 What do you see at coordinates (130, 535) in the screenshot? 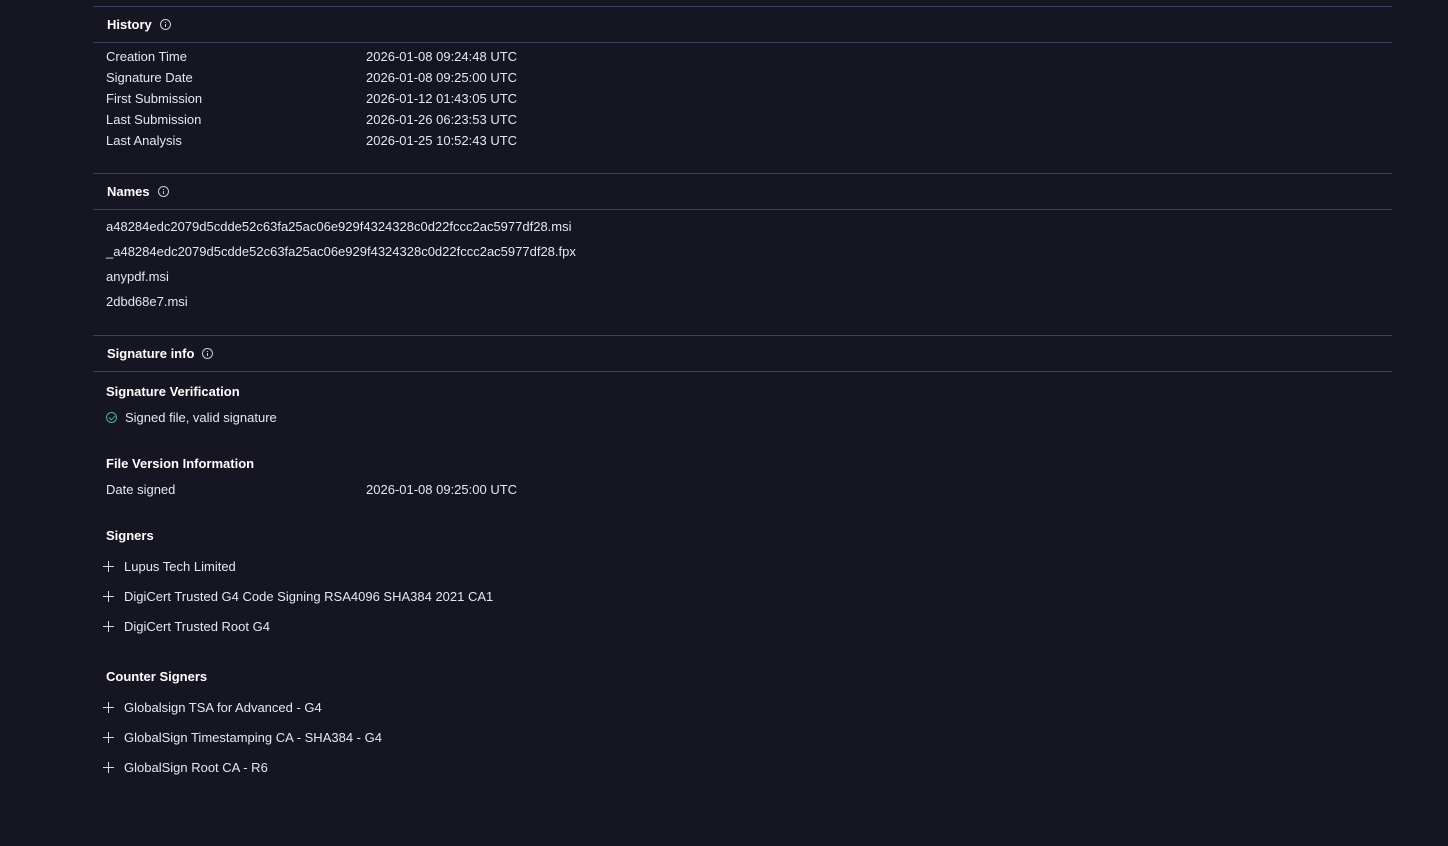
I see `signers-heading: Signers` at bounding box center [130, 535].